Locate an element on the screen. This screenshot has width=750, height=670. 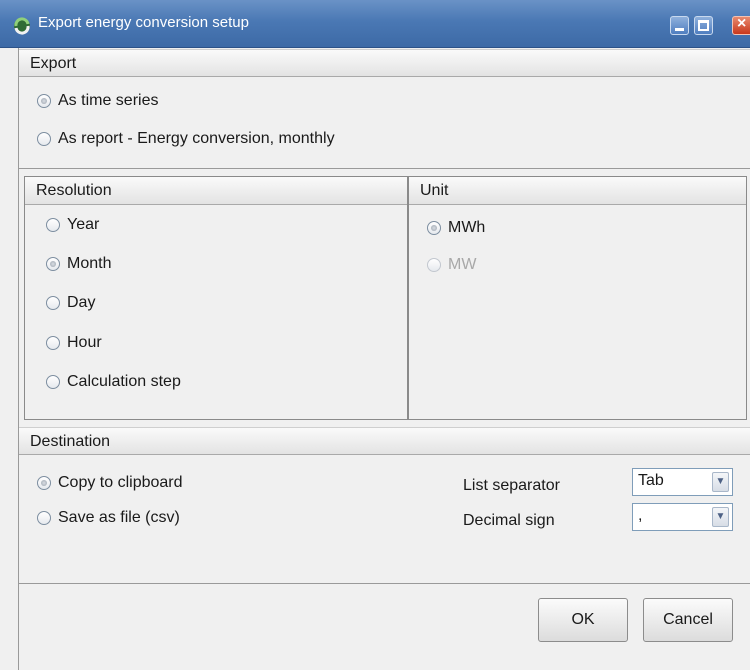
export-option-time-series: As time series is located at coordinates (97, 101).